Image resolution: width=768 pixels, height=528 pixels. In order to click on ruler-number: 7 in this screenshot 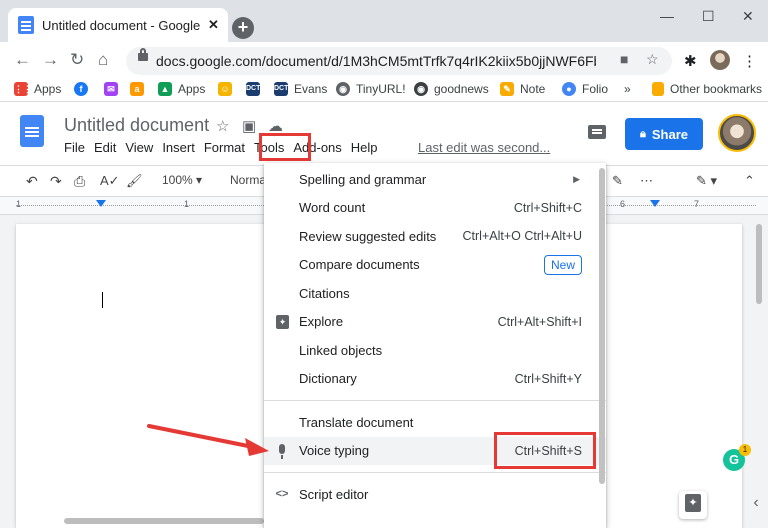, I will do `click(697, 204)`.